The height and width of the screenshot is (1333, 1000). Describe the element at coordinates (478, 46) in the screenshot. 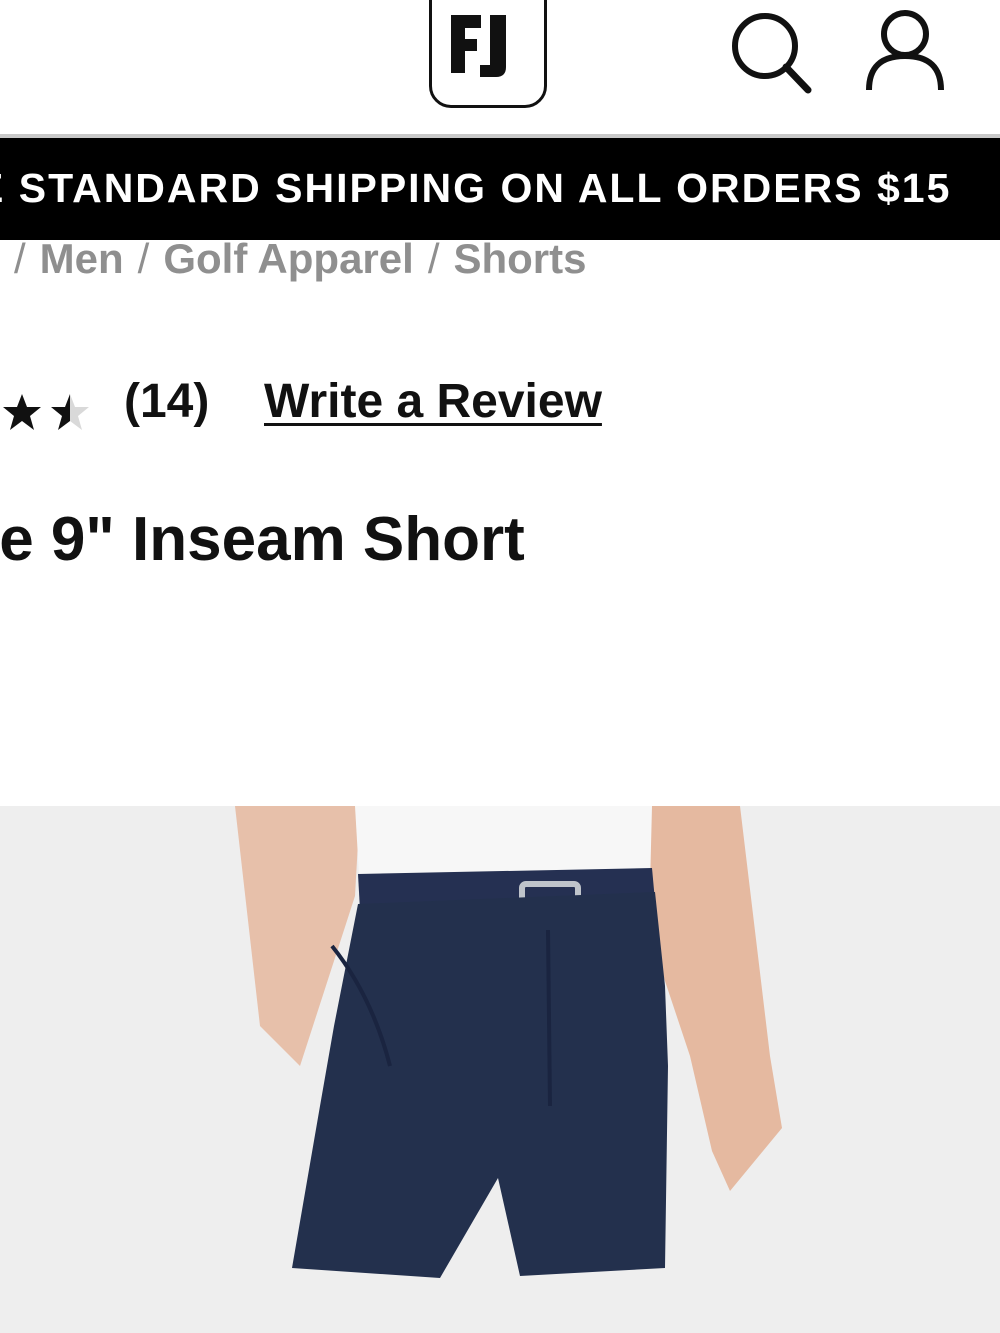

I see `fj-logo-mark` at that location.